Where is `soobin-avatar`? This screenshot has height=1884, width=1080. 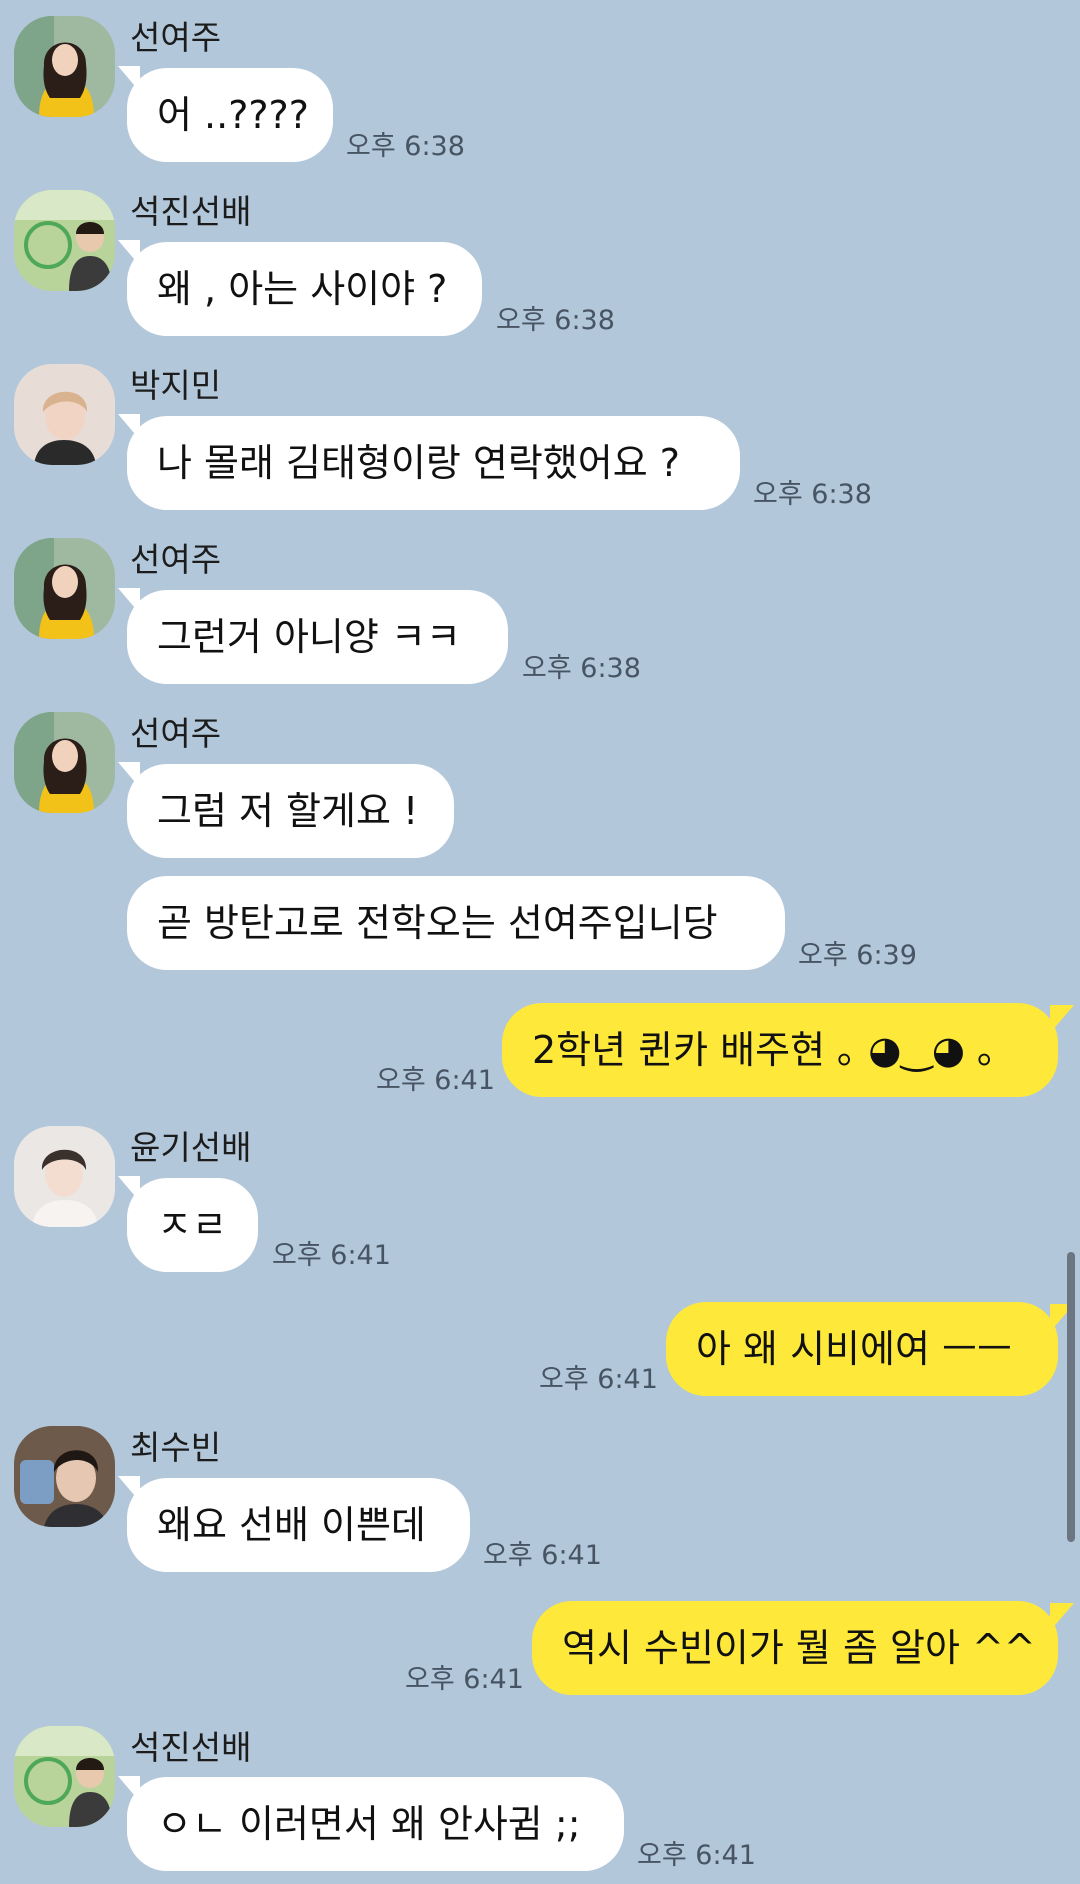
soobin-avatar is located at coordinates (64, 1476).